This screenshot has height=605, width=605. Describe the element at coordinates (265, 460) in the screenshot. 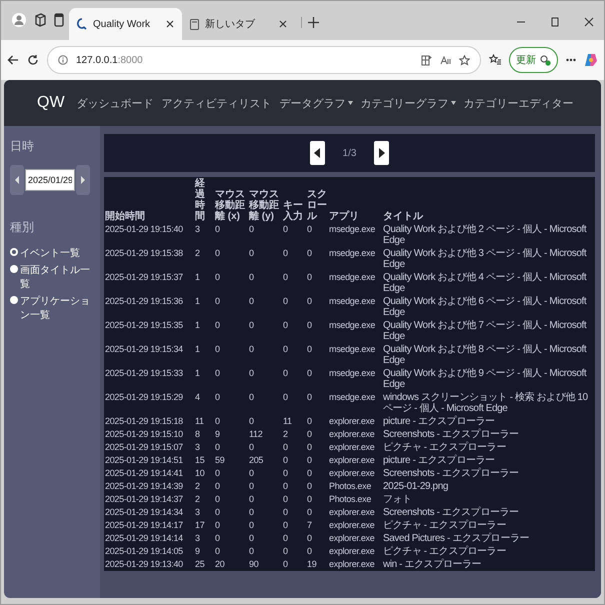

I see `table-cell: 205` at that location.